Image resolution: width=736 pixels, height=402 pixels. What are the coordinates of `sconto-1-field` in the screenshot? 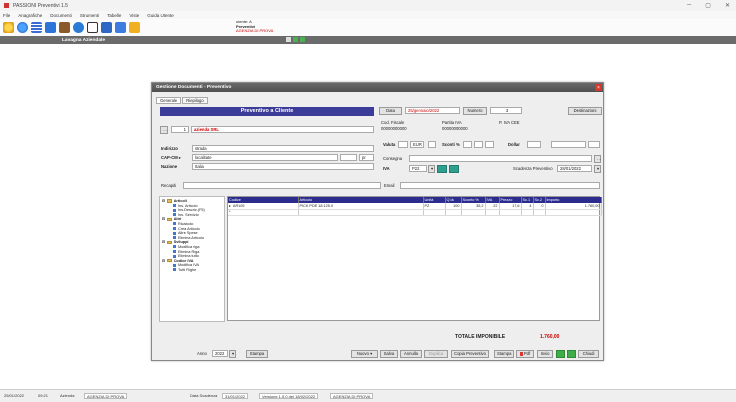 It's located at (467, 144).